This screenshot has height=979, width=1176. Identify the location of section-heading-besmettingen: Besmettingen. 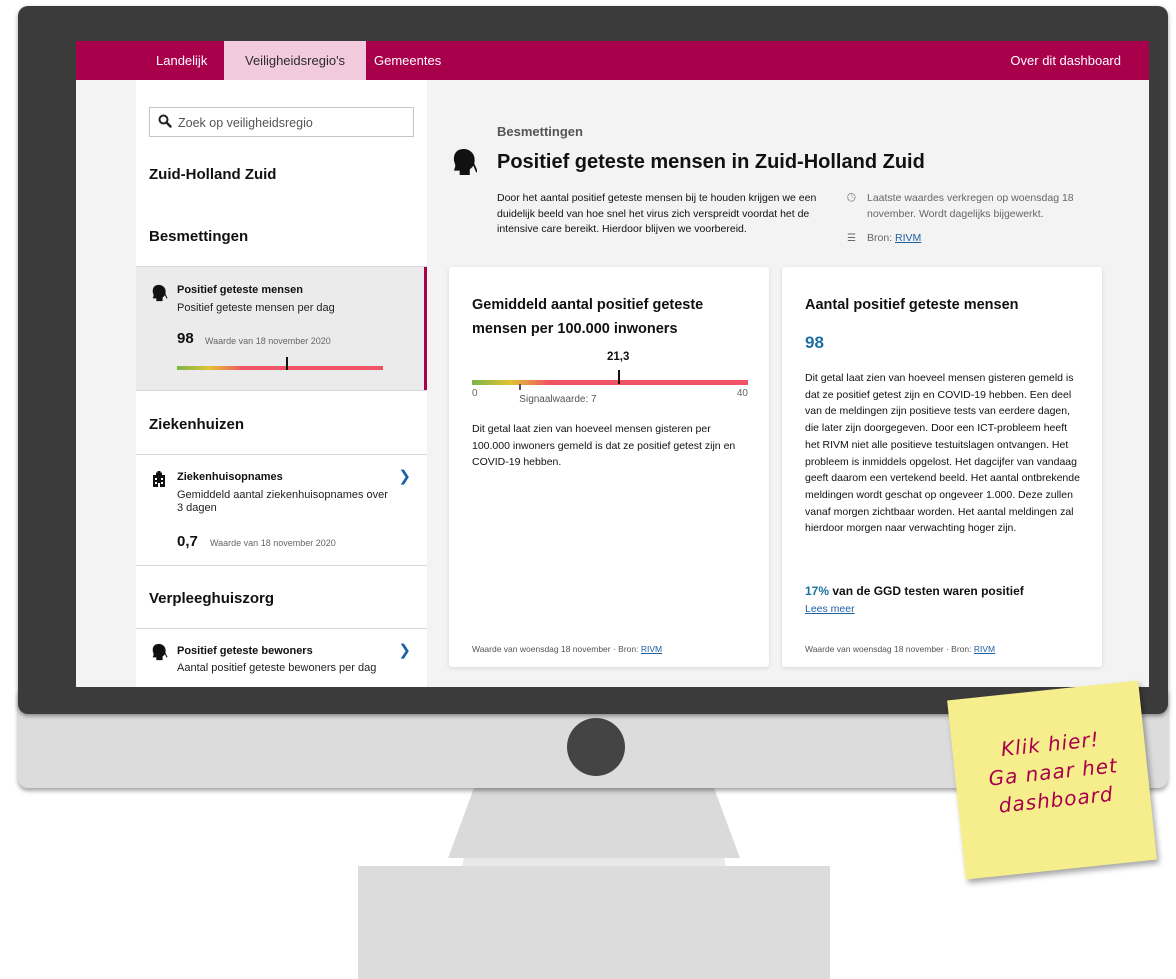
(199, 236).